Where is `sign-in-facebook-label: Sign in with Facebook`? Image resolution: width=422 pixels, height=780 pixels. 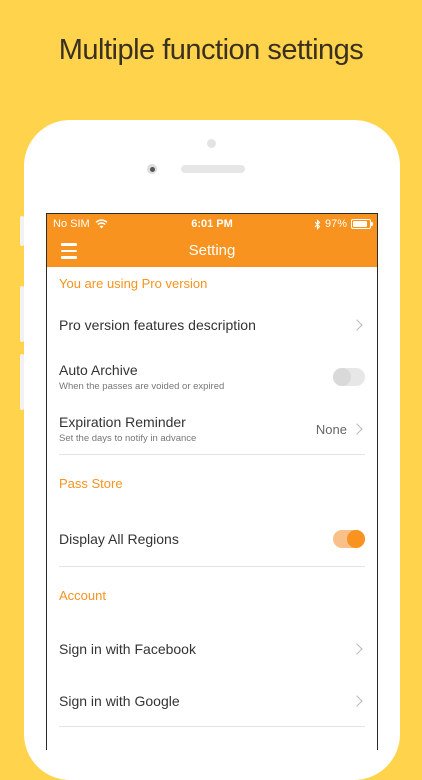 sign-in-facebook-label: Sign in with Facebook is located at coordinates (127, 649).